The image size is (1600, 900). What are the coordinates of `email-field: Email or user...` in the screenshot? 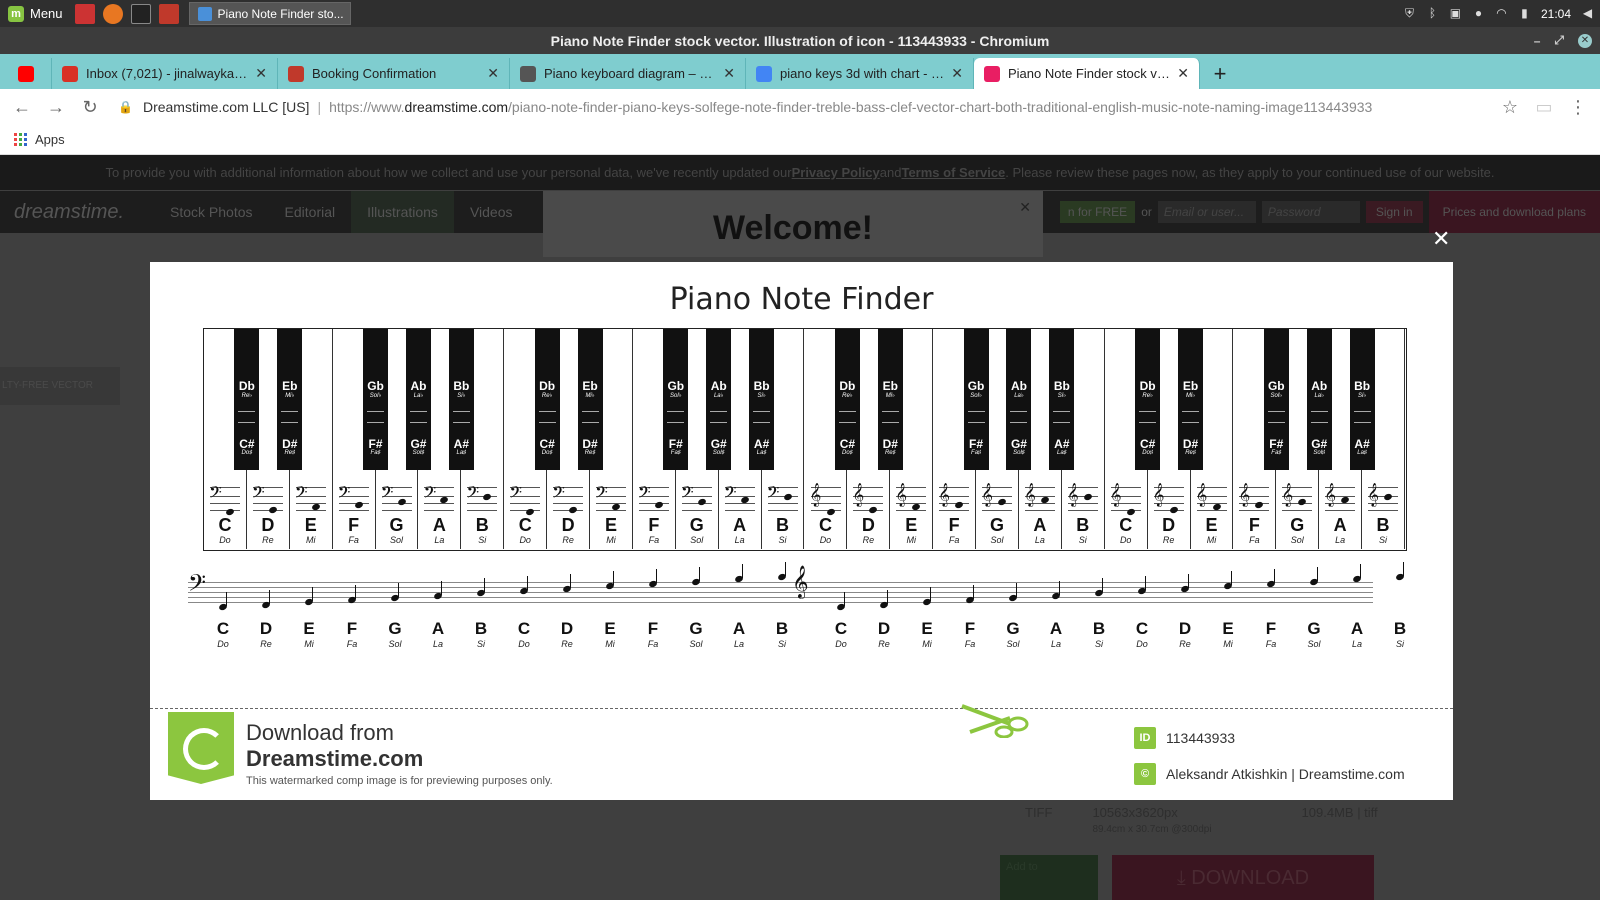 It's located at (1206, 212).